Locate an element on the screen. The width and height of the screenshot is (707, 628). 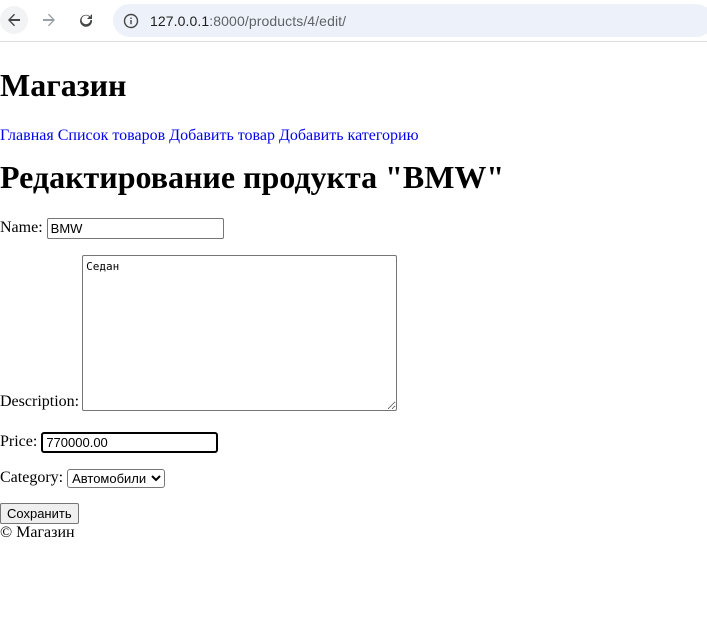
info-icon is located at coordinates (131, 21).